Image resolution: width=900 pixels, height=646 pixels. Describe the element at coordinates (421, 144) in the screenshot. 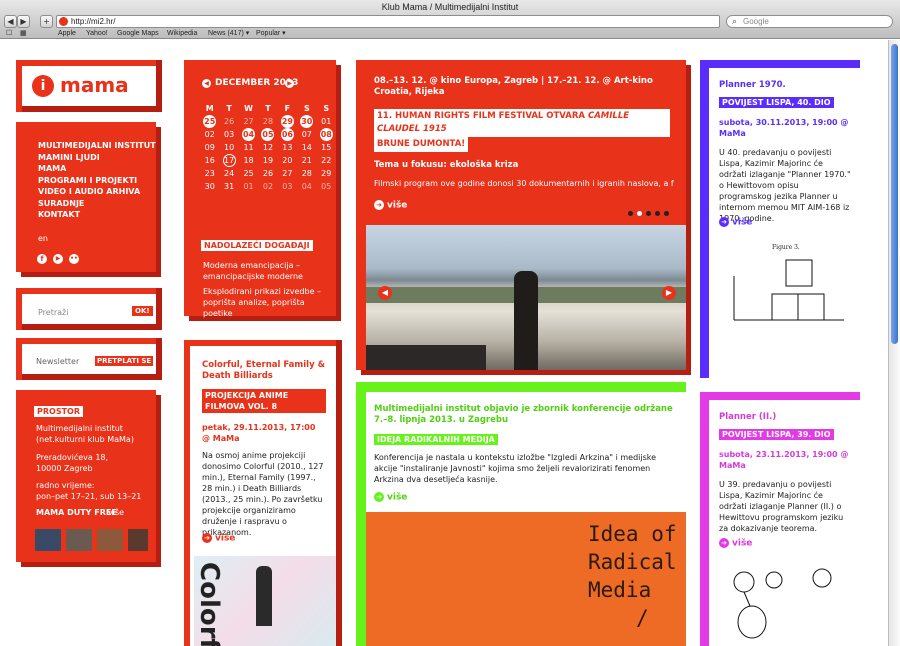

I see `feature-title-rest: BRUNE DUMONTA!` at that location.